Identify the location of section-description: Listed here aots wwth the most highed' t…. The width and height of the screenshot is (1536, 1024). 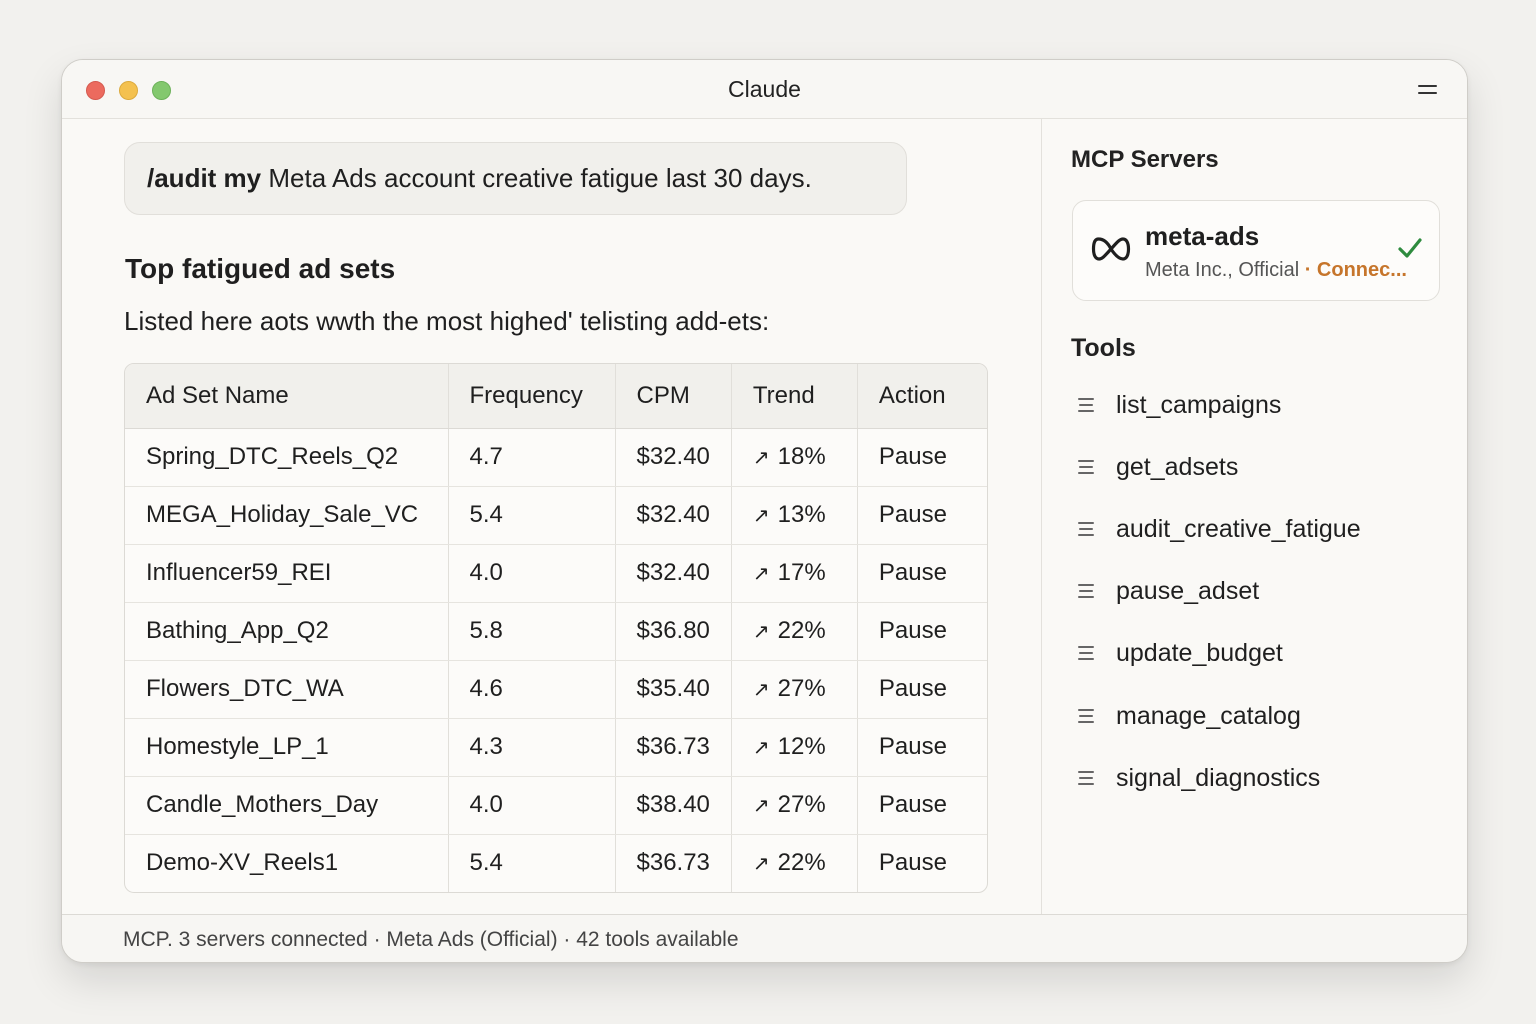
(447, 321).